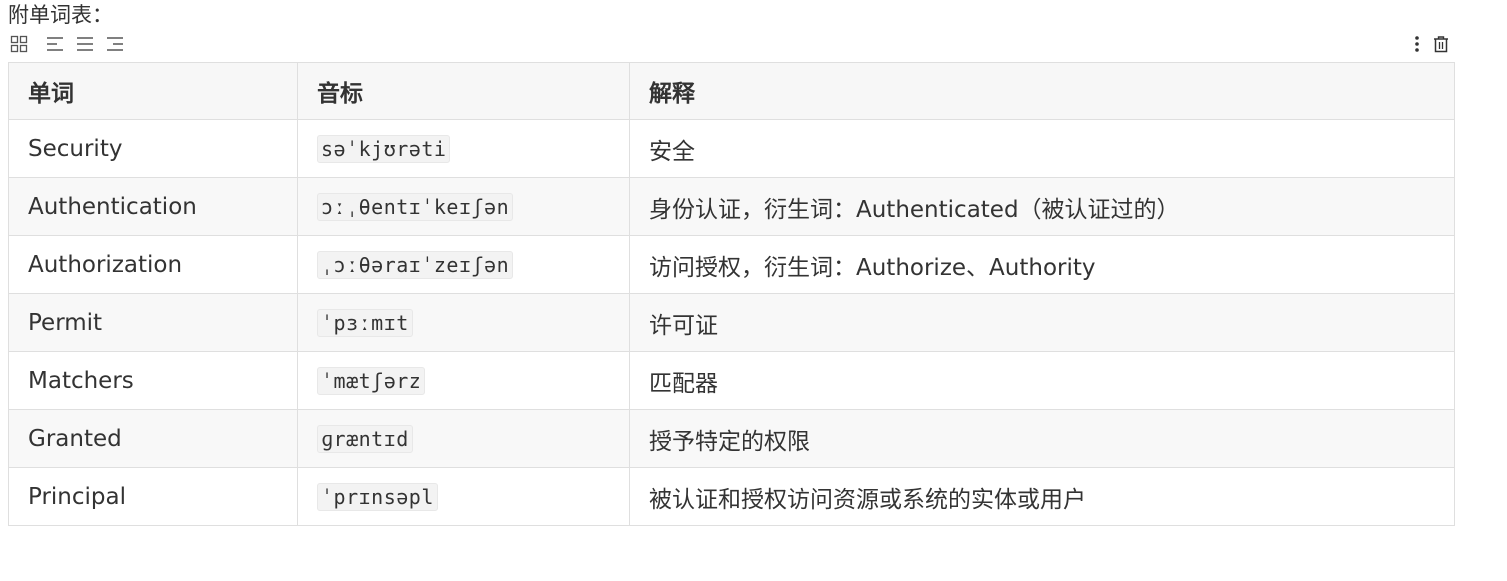 The height and width of the screenshot is (581, 1507). Describe the element at coordinates (55, 44) in the screenshot. I see `align-left-icon` at that location.